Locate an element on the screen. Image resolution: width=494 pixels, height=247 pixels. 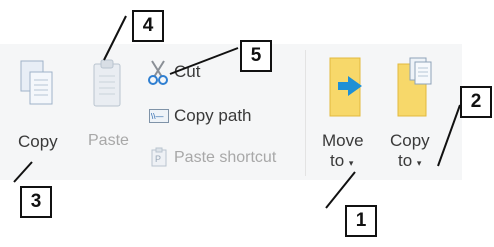
callout-5: 5 is located at coordinates (256, 56).